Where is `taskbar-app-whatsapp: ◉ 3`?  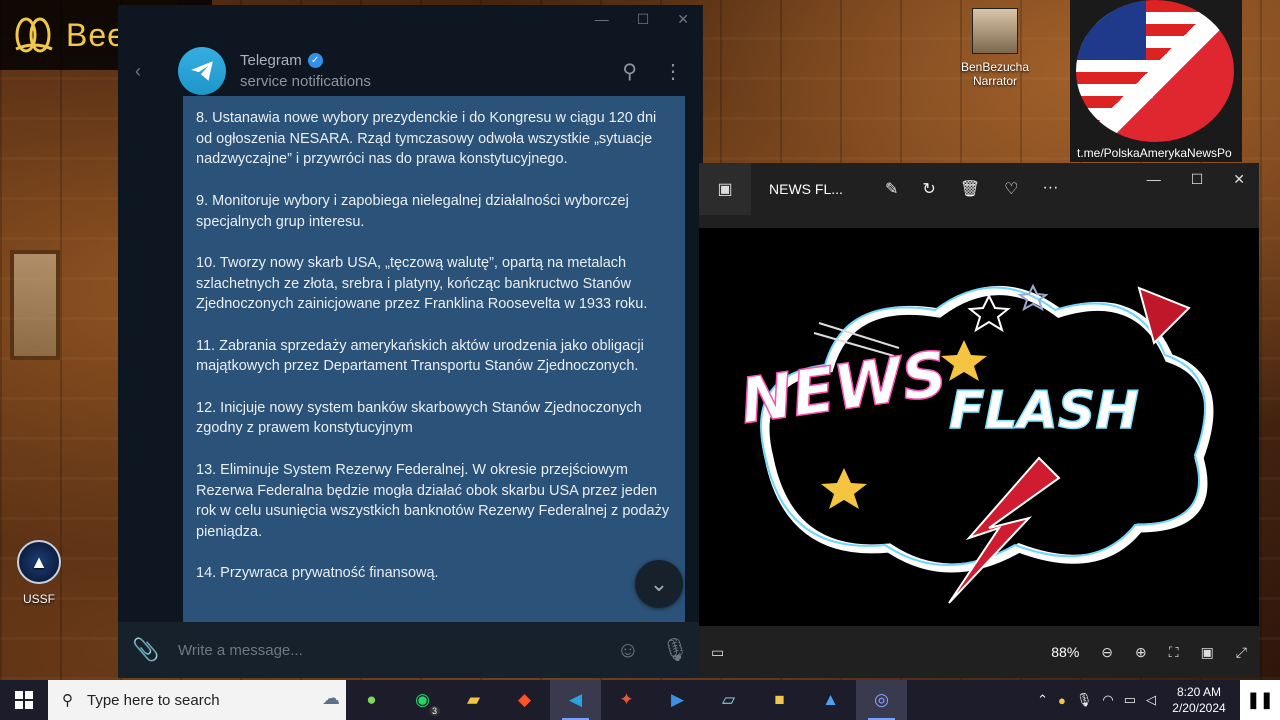
taskbar-app-whatsapp: ◉ 3 is located at coordinates (422, 700).